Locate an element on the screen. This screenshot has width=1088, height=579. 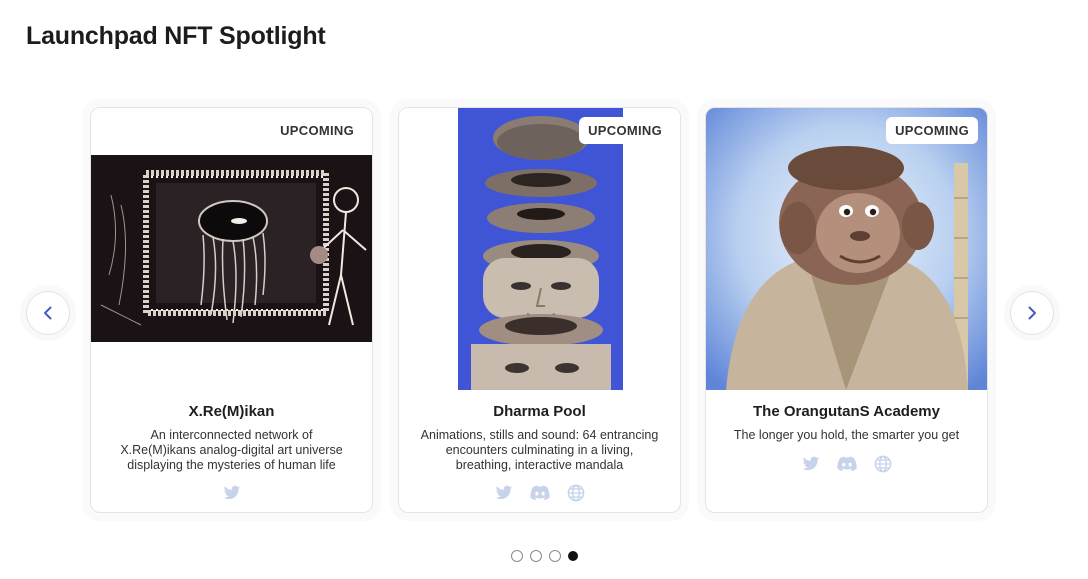
chevron-right-icon is located at coordinates (1032, 313).